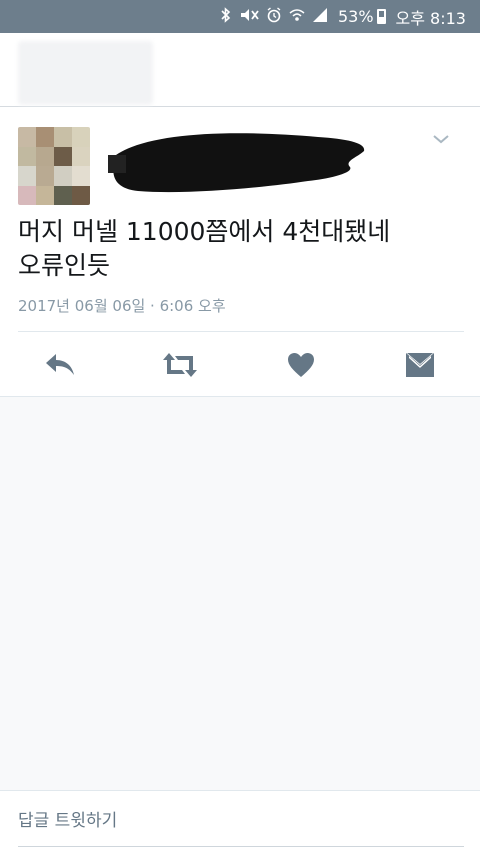 The height and width of the screenshot is (853, 480). I want to click on header-redacted, so click(240, 70).